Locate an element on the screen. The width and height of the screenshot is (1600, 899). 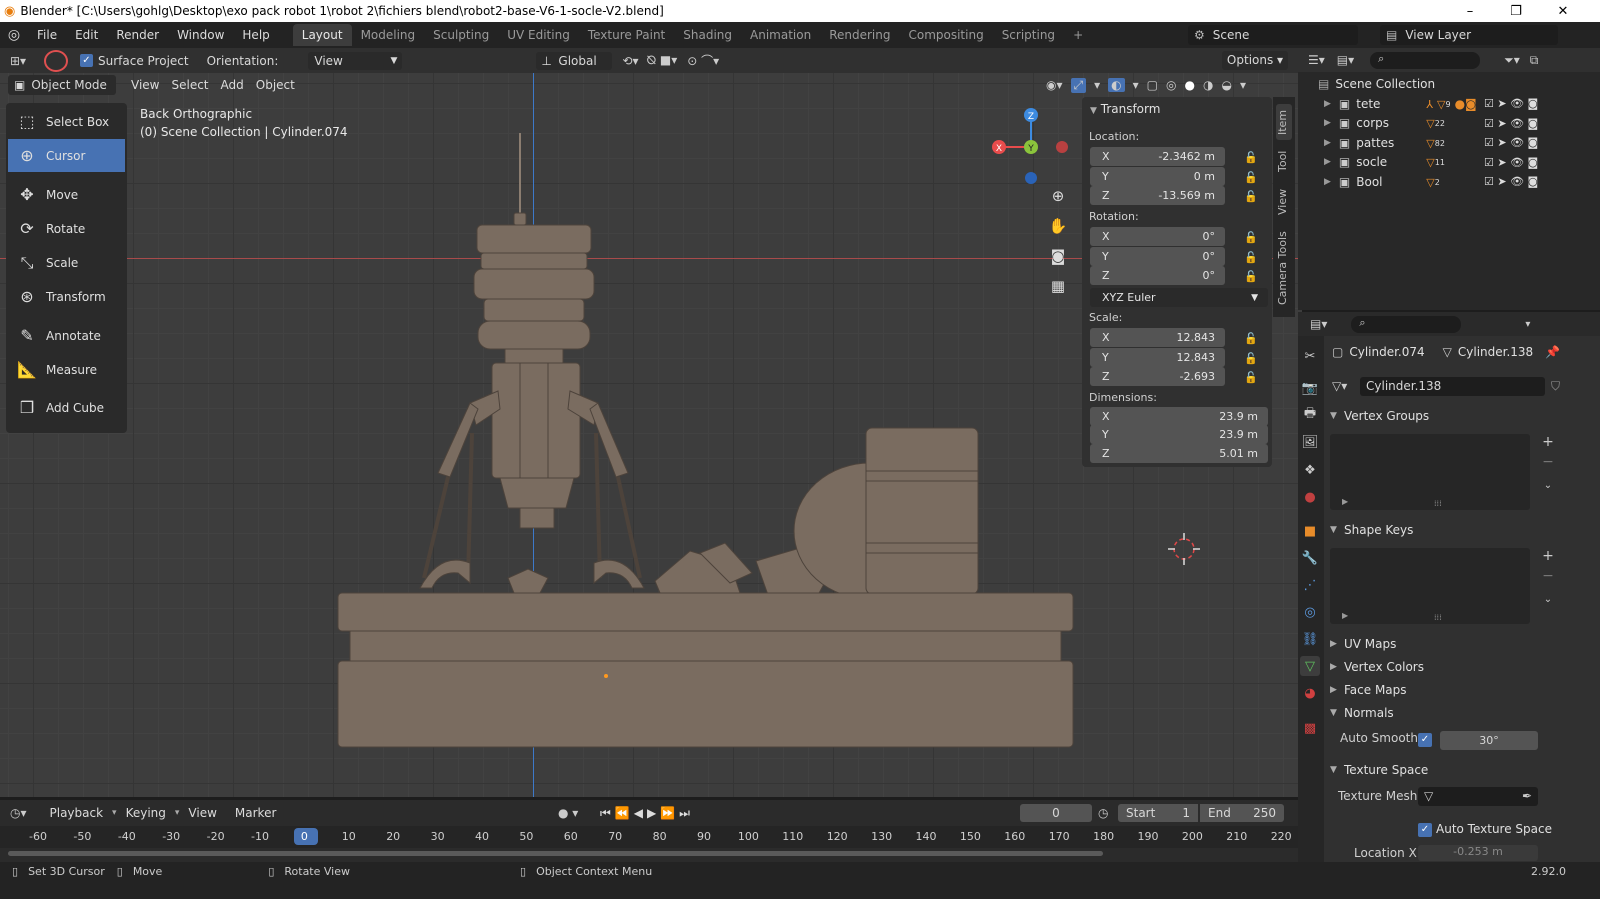
tab-modeling: Modeling is located at coordinates (388, 35).